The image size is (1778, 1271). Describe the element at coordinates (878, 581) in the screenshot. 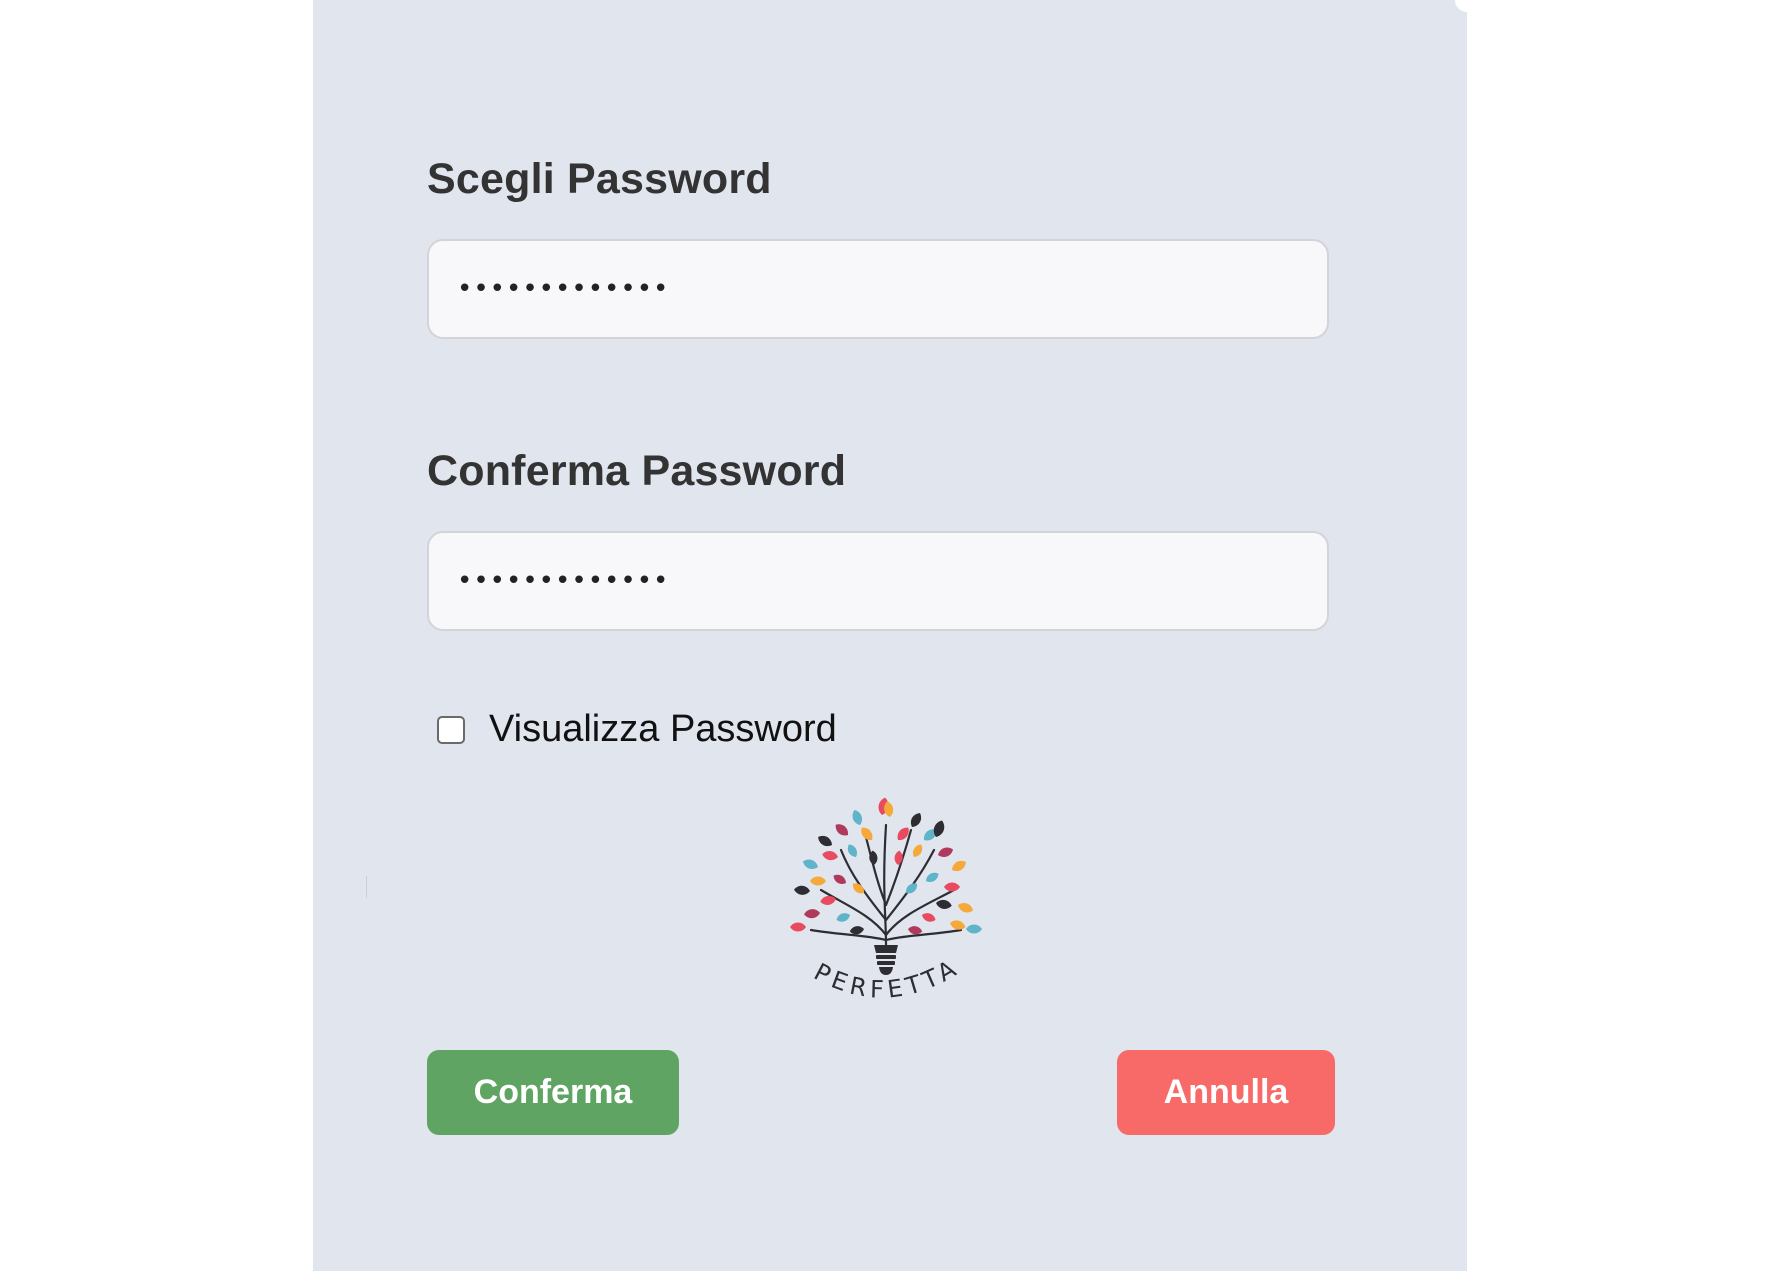

I see `confirm-password-input: •••••••••••••` at that location.